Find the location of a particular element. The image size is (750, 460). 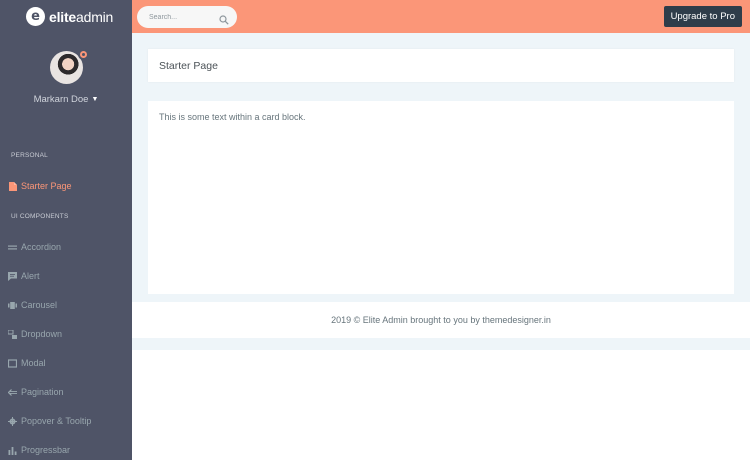

avatar is located at coordinates (69, 66).